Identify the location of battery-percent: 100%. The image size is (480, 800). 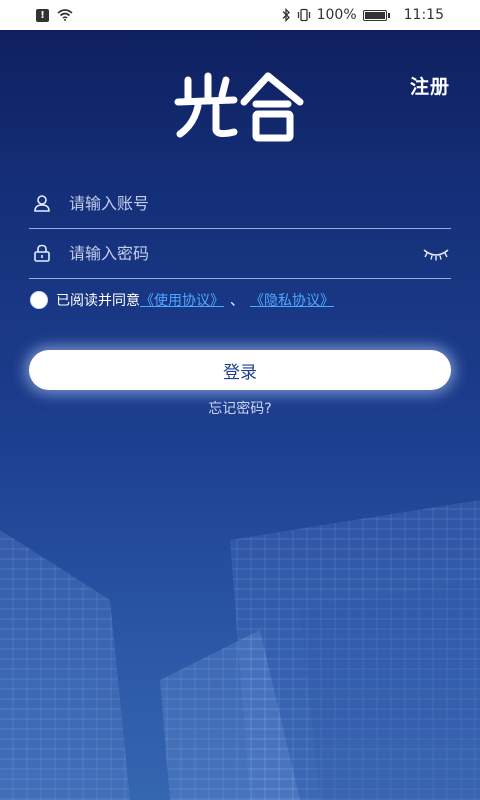
(336, 15).